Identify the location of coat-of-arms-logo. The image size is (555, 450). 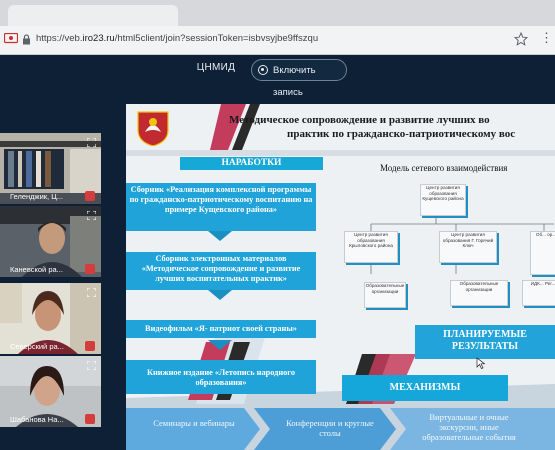
(153, 128).